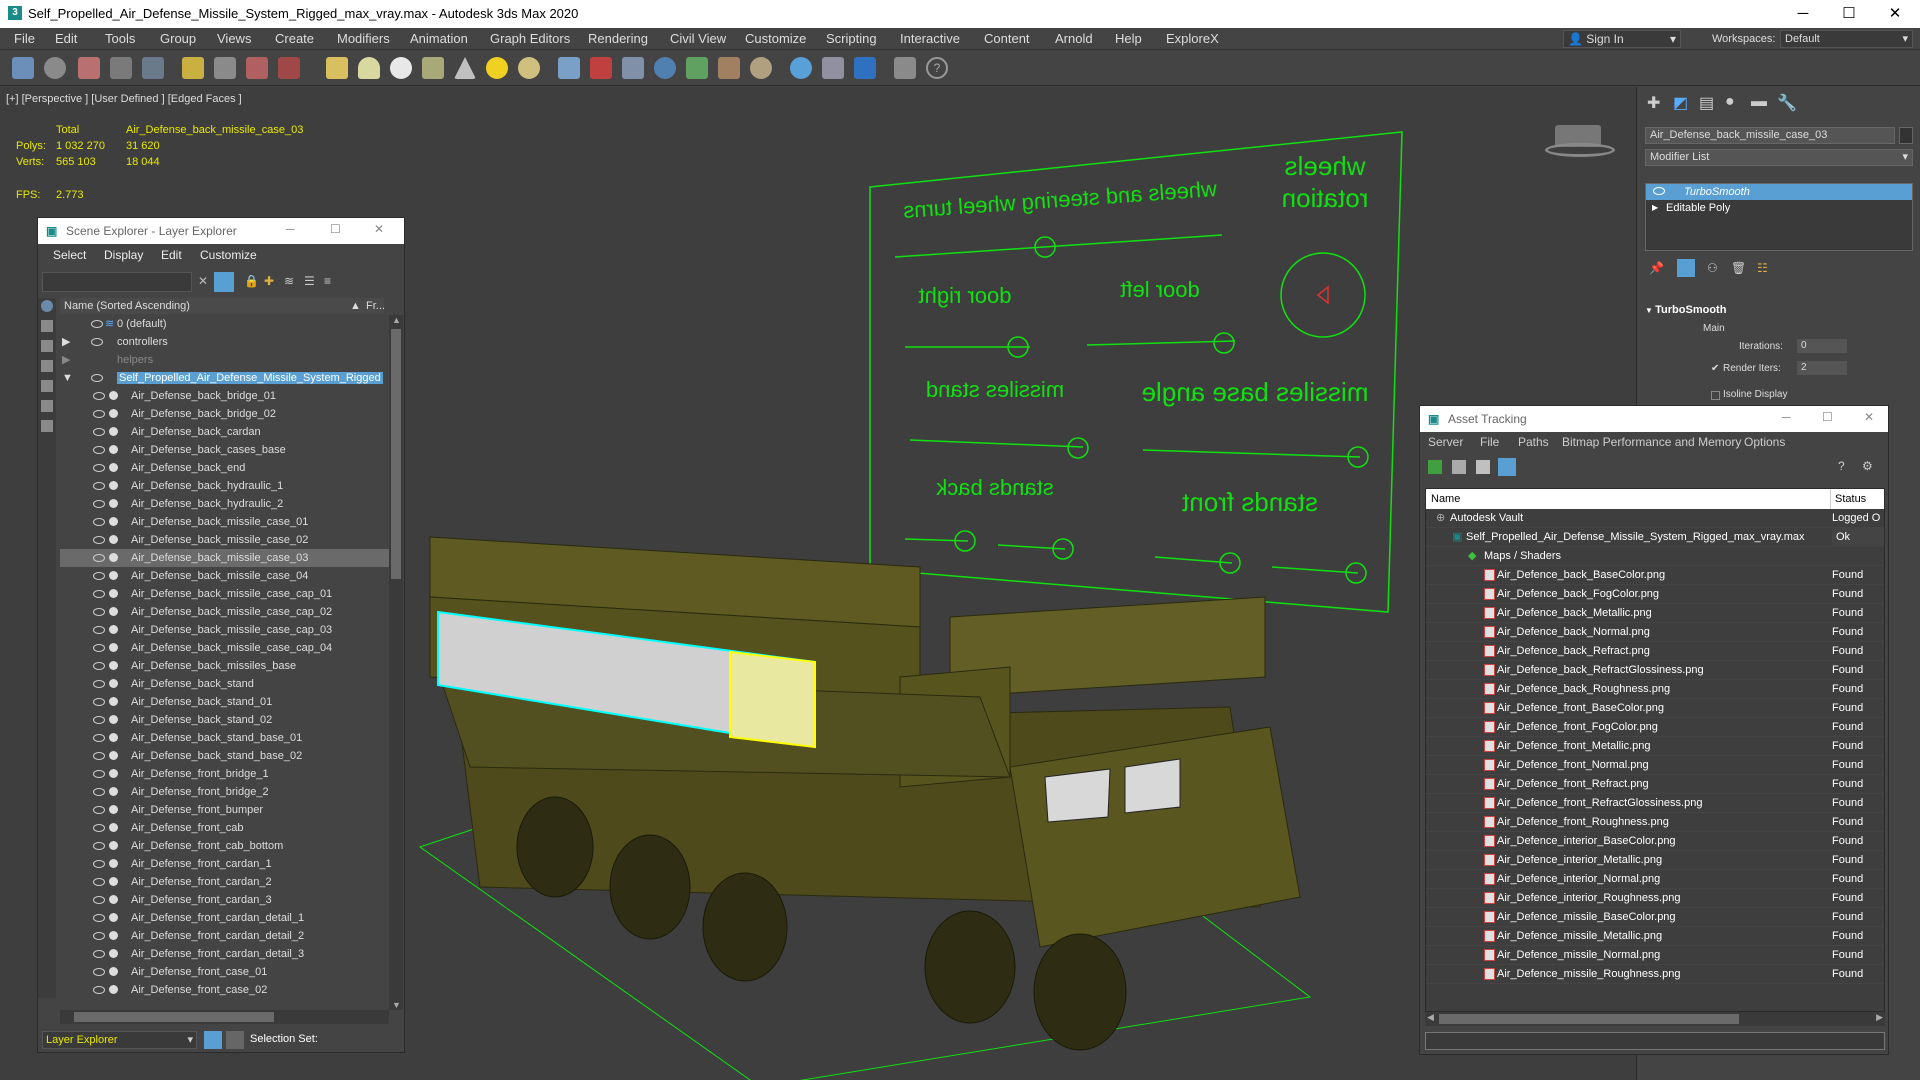  Describe the element at coordinates (1655, 936) in the screenshot. I see `asset-row: Air_Defence_missile_Metallic.png Found` at that location.